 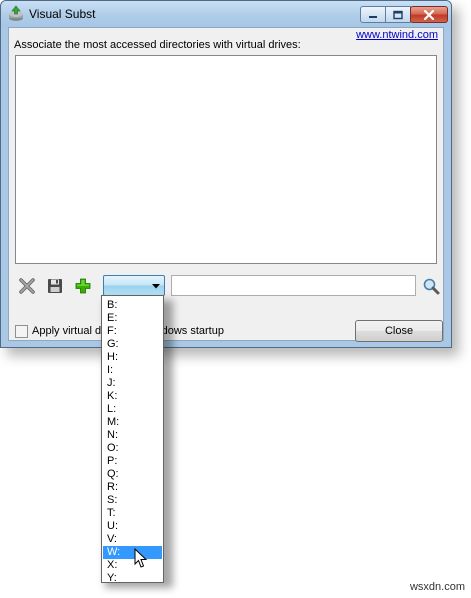 I want to click on drive-option: N:, so click(x=132, y=435).